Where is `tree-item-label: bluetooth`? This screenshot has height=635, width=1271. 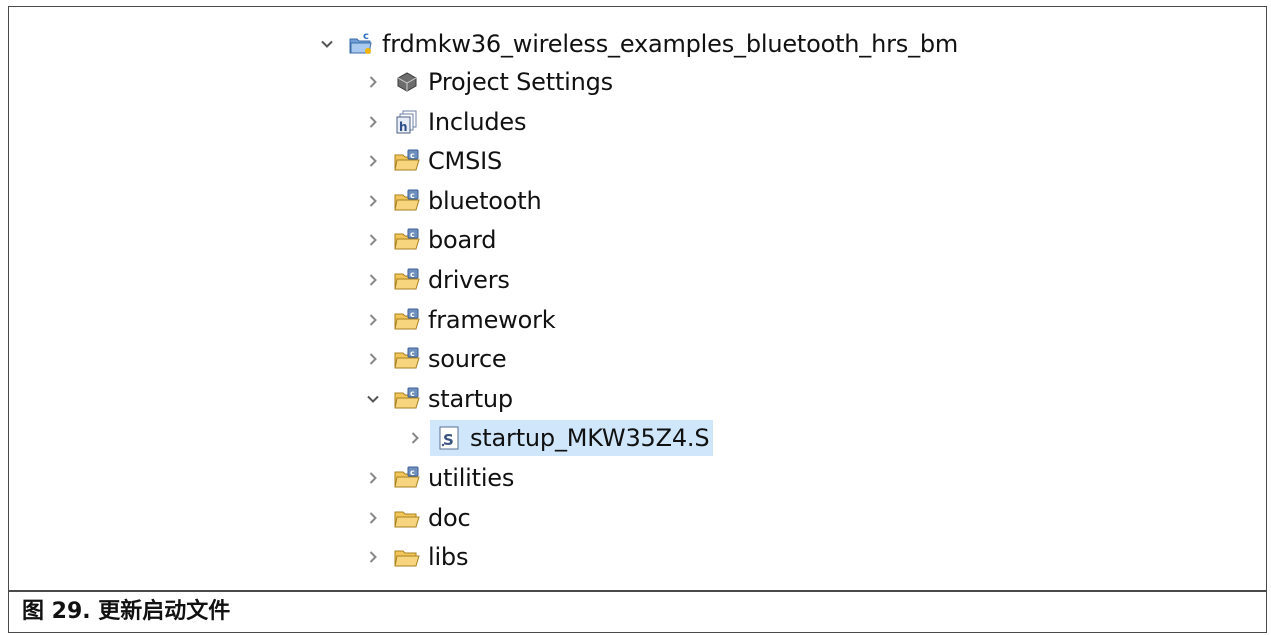 tree-item-label: bluetooth is located at coordinates (485, 201).